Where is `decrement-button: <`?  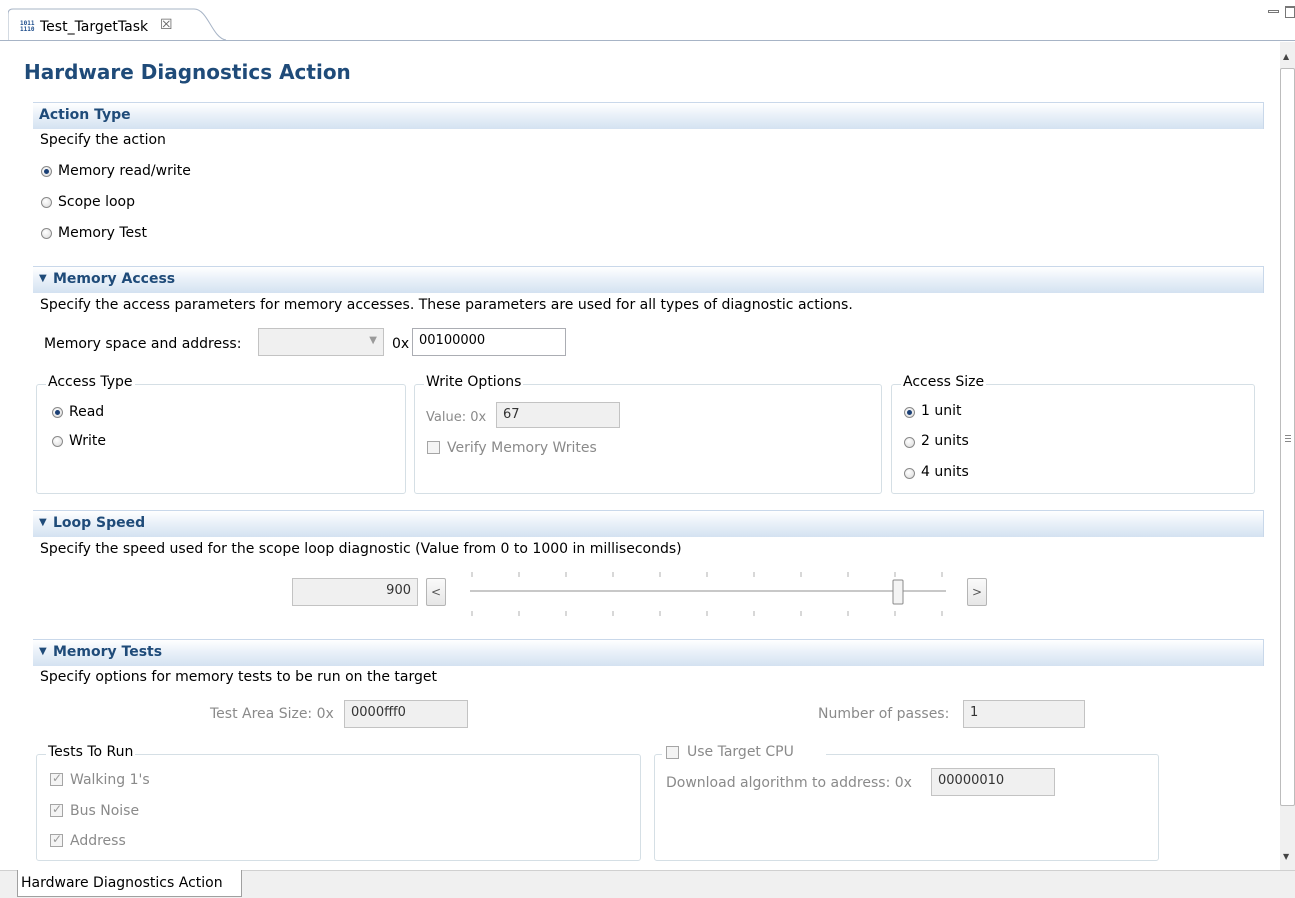 decrement-button: < is located at coordinates (436, 592).